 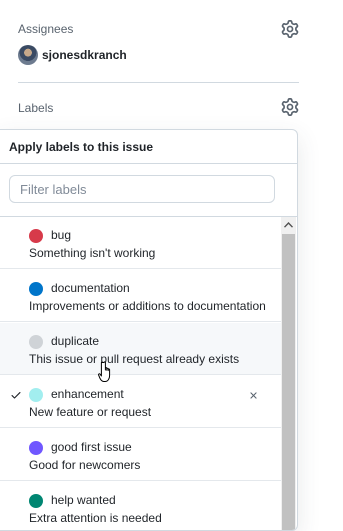 I want to click on assignees-heading-text: Assignees, so click(x=46, y=29).